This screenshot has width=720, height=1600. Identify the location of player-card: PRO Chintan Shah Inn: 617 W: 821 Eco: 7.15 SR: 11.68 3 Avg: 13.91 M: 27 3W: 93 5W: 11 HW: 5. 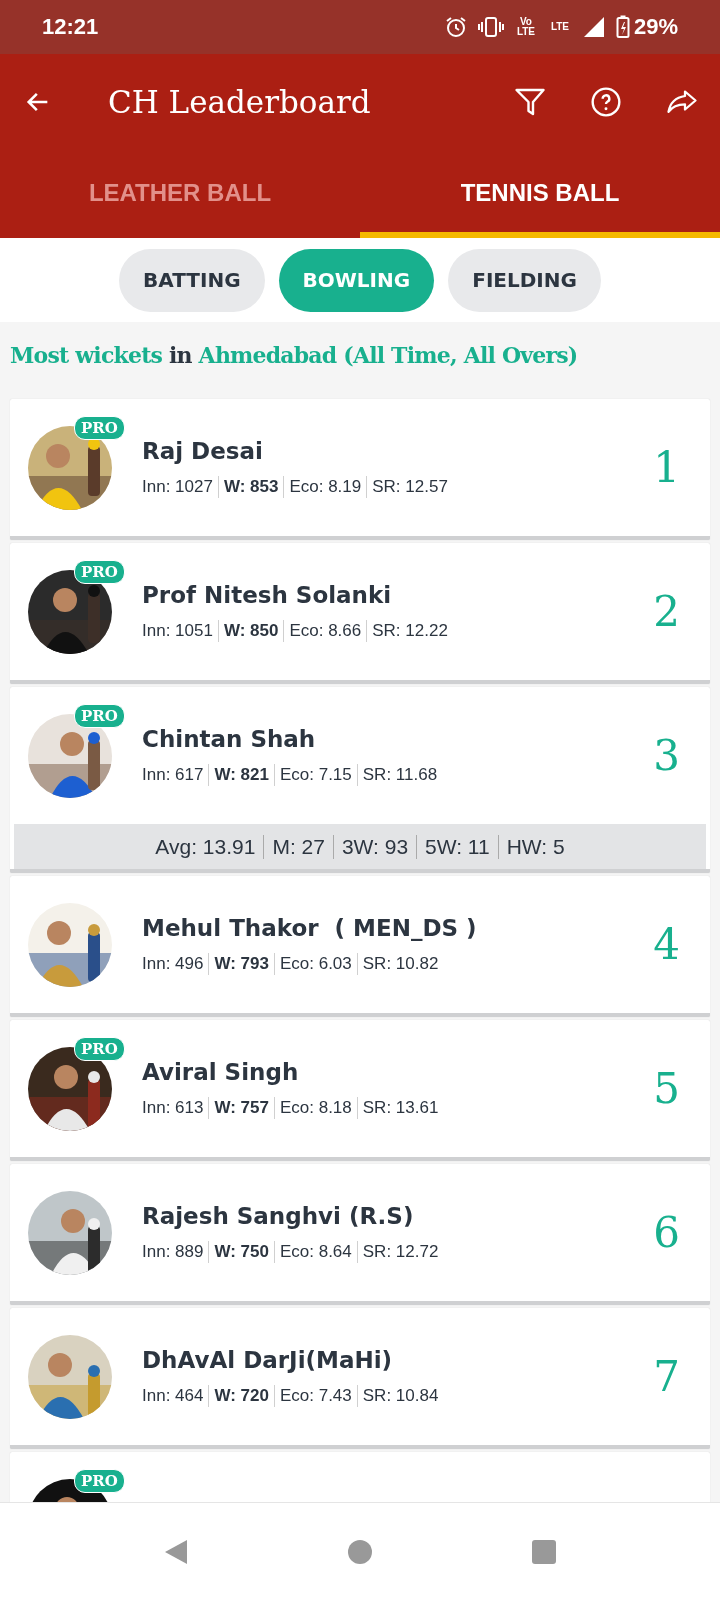
(360, 780).